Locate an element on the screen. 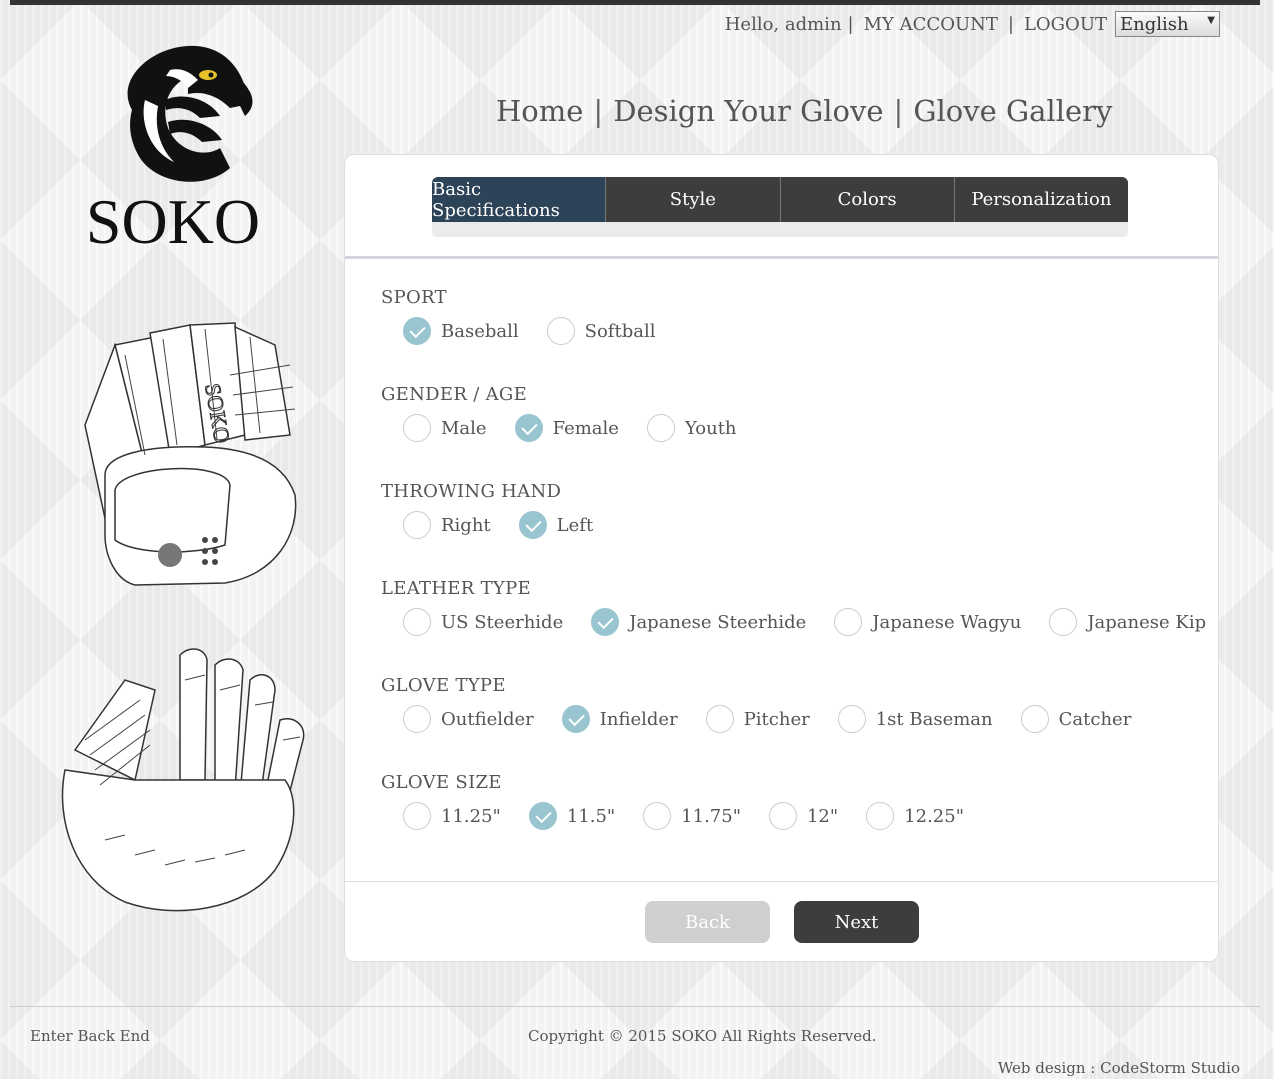 The height and width of the screenshot is (1079, 1274). section-sport: SPORT Baseball Softball is located at coordinates (518, 316).